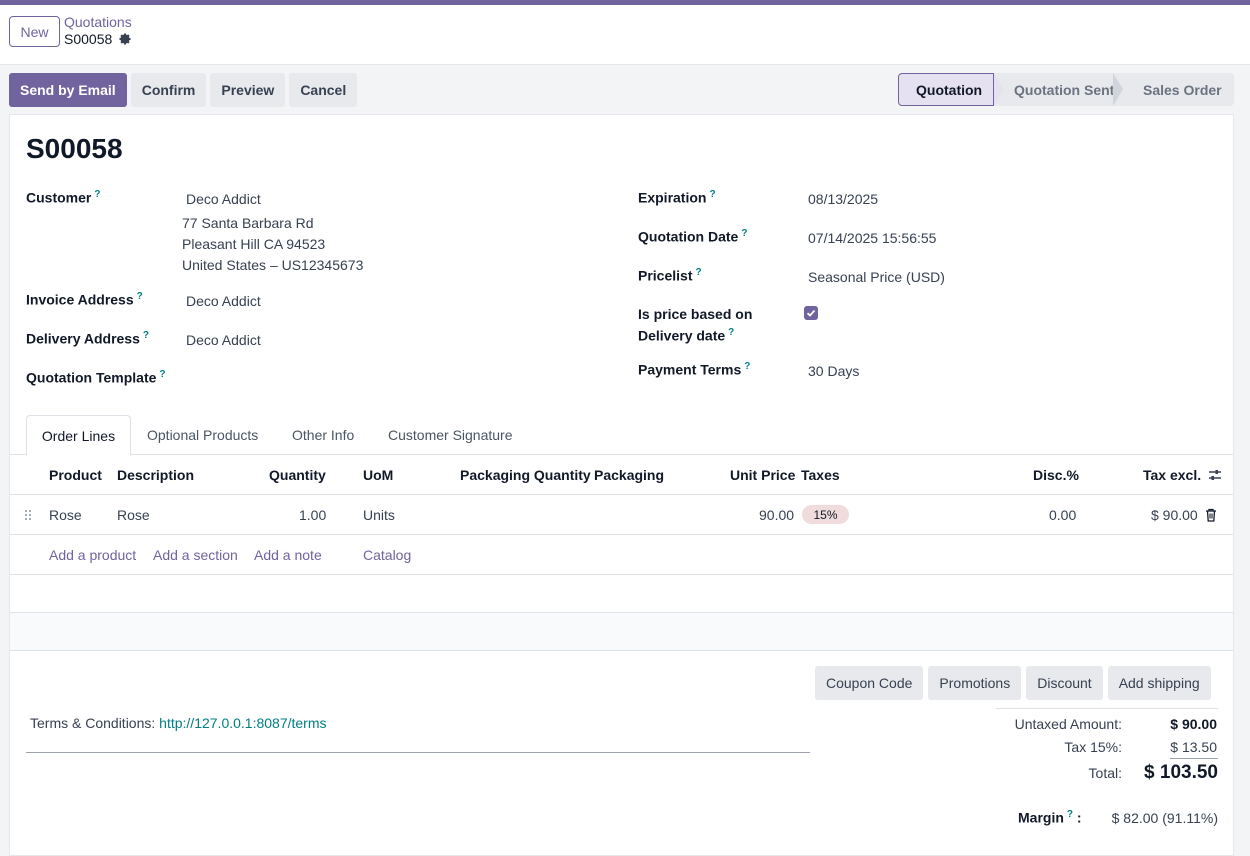 This screenshot has width=1250, height=856. I want to click on tab-order-lines: Order Lines, so click(78, 435).